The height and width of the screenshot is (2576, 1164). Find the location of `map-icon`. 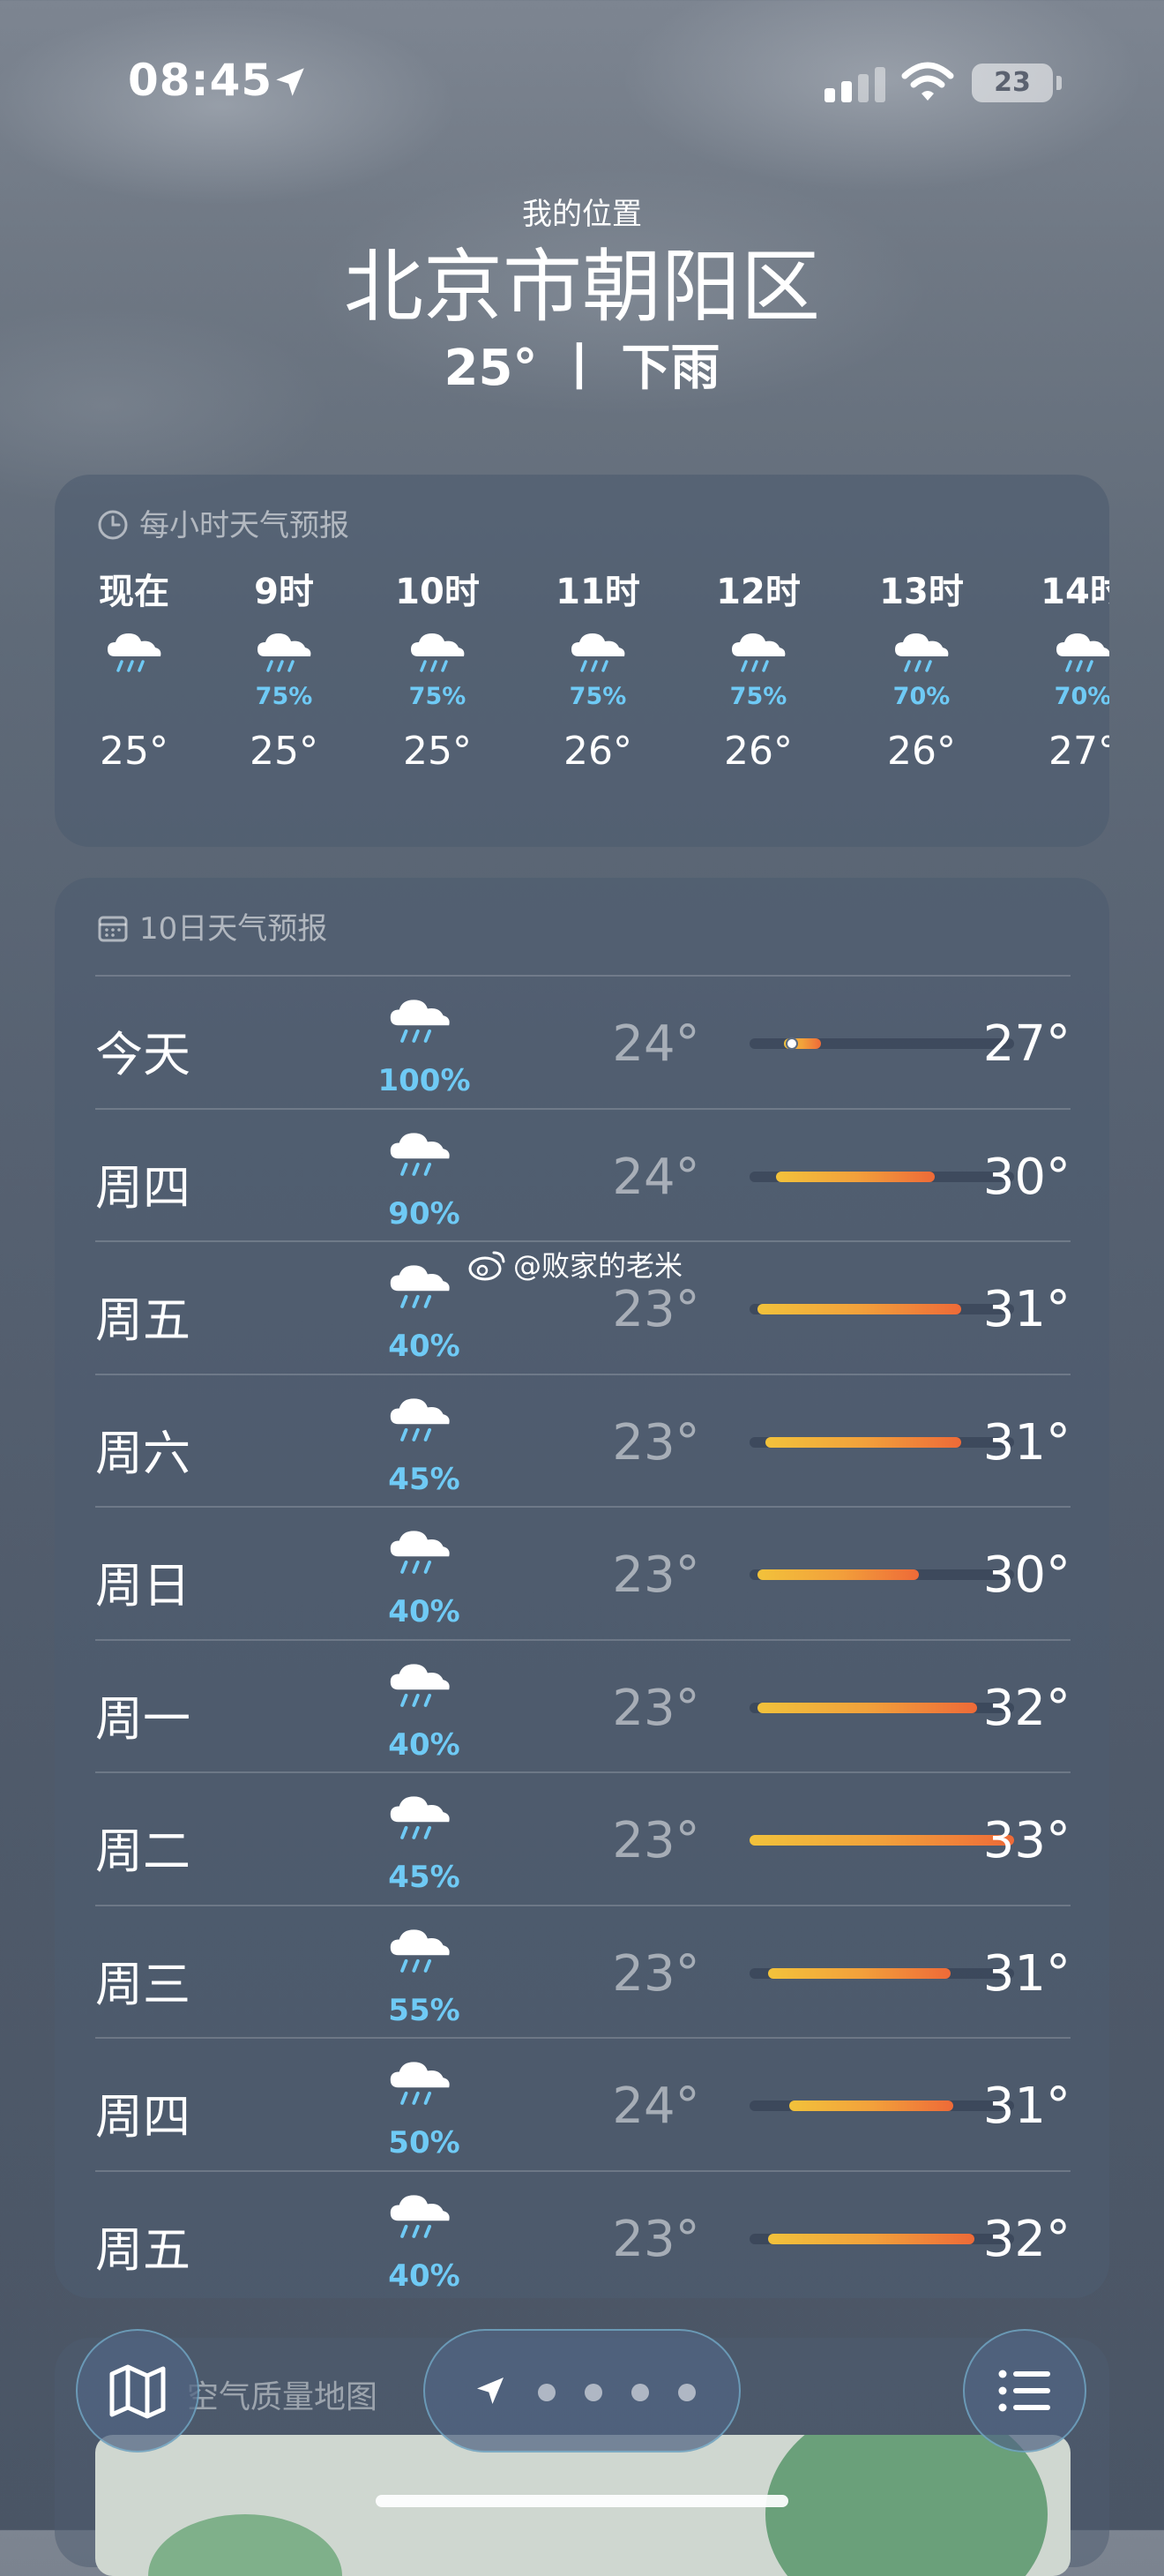

map-icon is located at coordinates (137, 2392).